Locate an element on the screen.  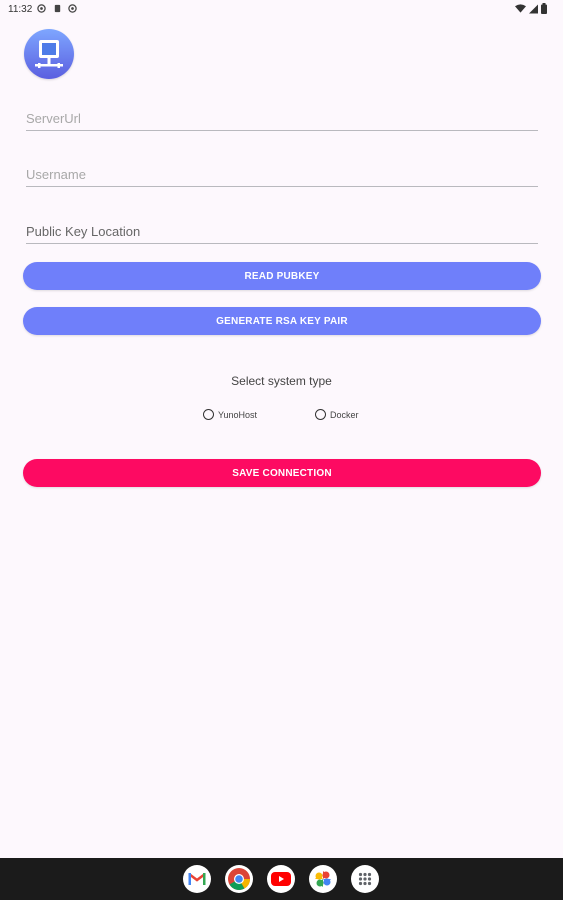
wifi-icon is located at coordinates (520, 8).